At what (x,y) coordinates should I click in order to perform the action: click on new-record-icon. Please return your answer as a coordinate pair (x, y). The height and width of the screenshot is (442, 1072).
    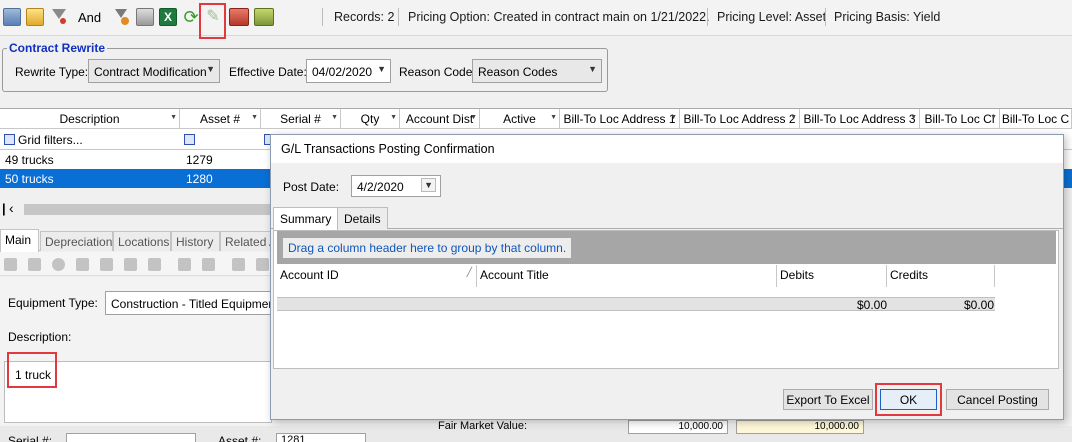
    Looking at the image, I should click on (10, 264).